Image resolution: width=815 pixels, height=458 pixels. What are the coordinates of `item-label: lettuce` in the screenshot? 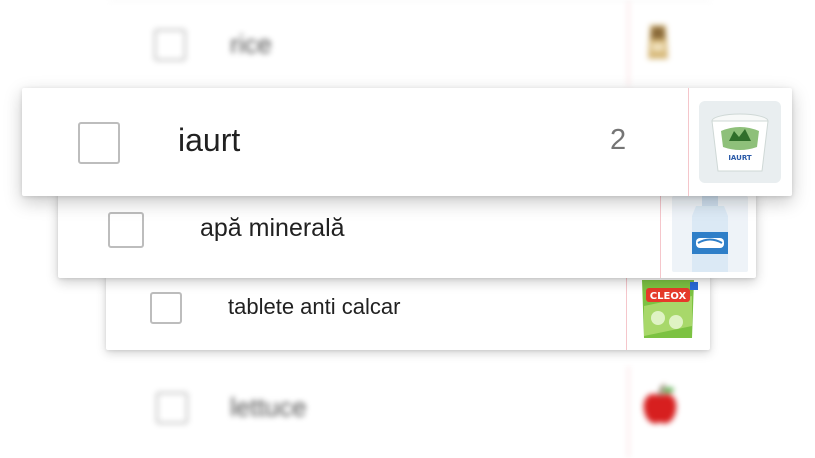 It's located at (268, 407).